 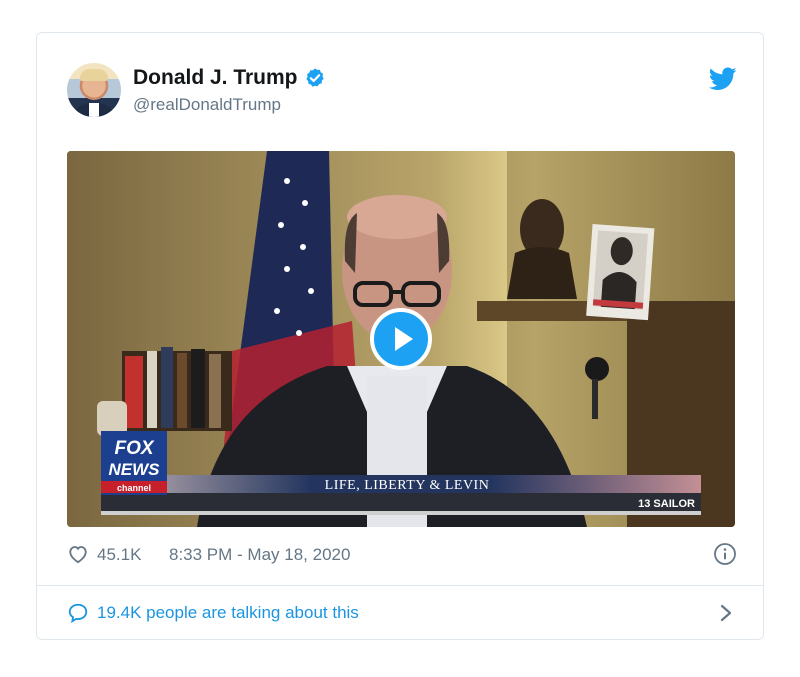 I want to click on author-name-row: Donald J. Trump, so click(x=229, y=78).